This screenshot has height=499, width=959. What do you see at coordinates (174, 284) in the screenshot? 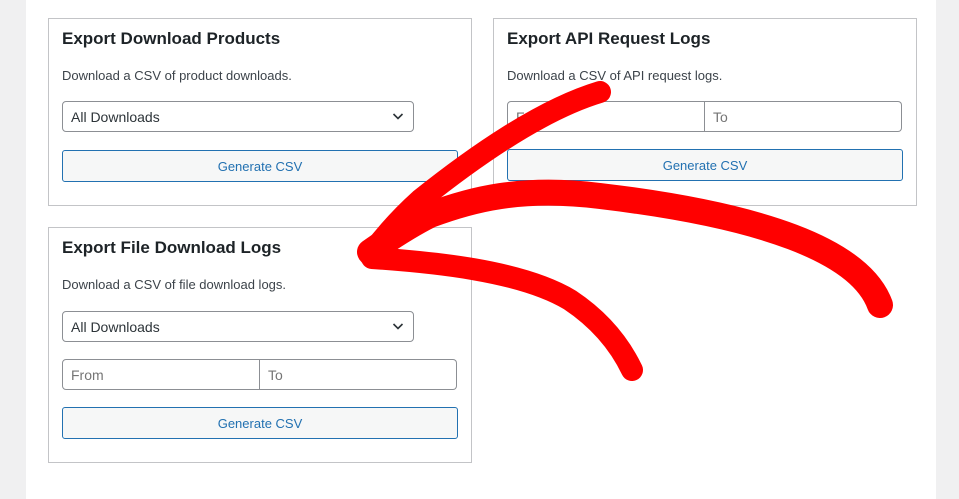
I see `card-description: Download a CSV of file download logs.` at bounding box center [174, 284].